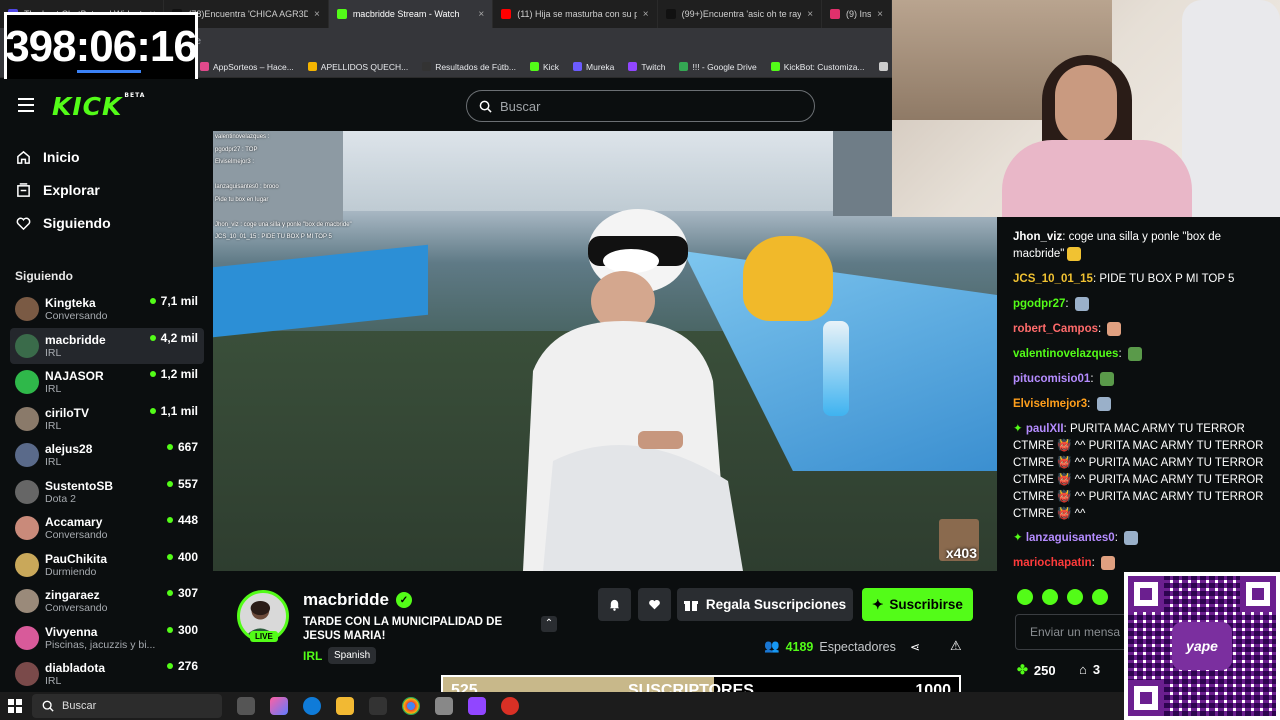  Describe the element at coordinates (544, 67) in the screenshot. I see `bookmark-item: Kick` at that location.